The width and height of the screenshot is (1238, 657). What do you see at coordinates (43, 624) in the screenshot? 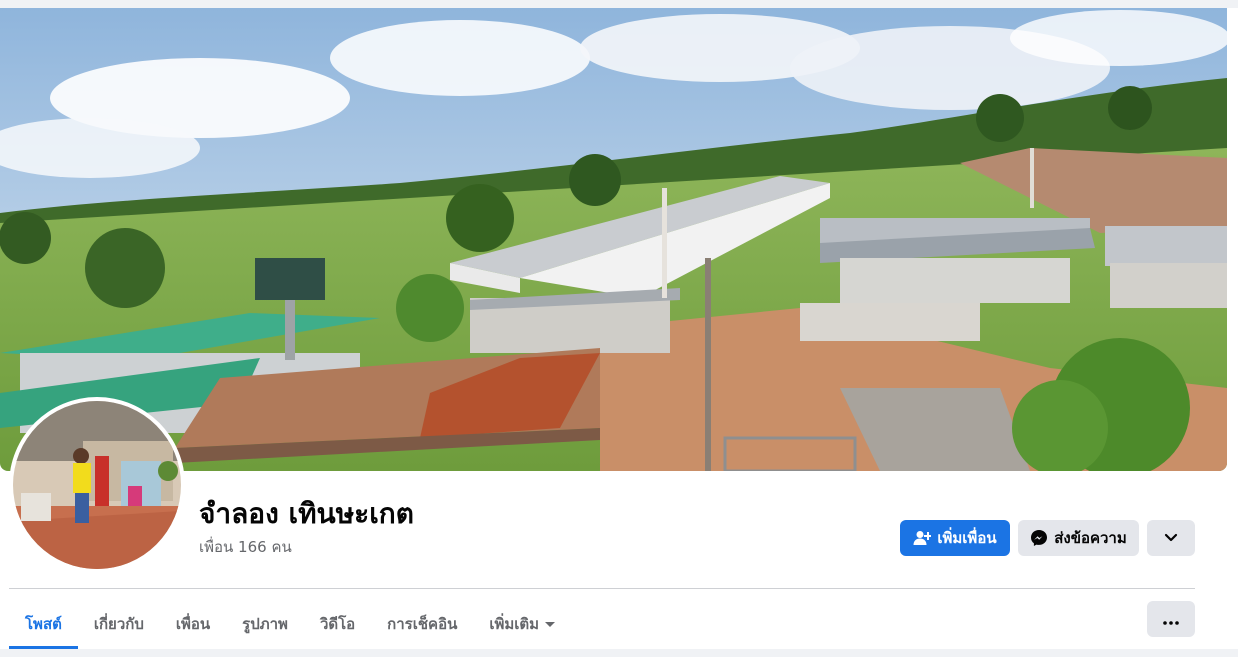
I see `tab-posts: โพสต์` at bounding box center [43, 624].